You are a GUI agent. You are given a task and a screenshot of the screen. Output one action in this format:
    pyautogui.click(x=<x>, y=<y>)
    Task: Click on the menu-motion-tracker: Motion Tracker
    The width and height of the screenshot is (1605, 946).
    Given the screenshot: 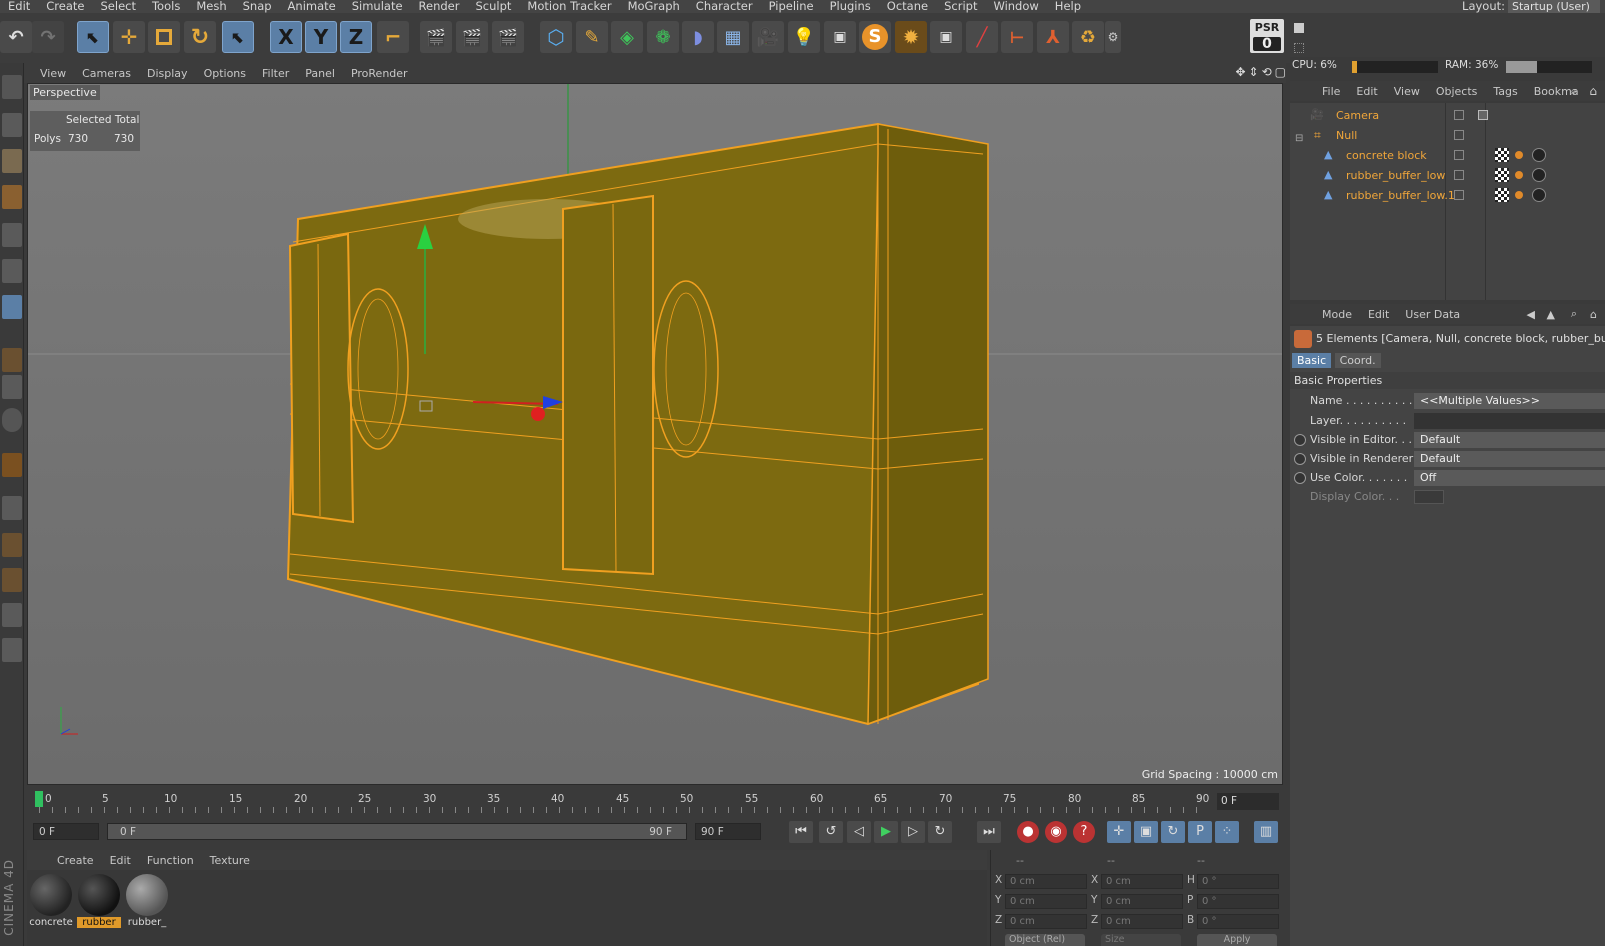 What is the action you would take?
    pyautogui.click(x=569, y=6)
    